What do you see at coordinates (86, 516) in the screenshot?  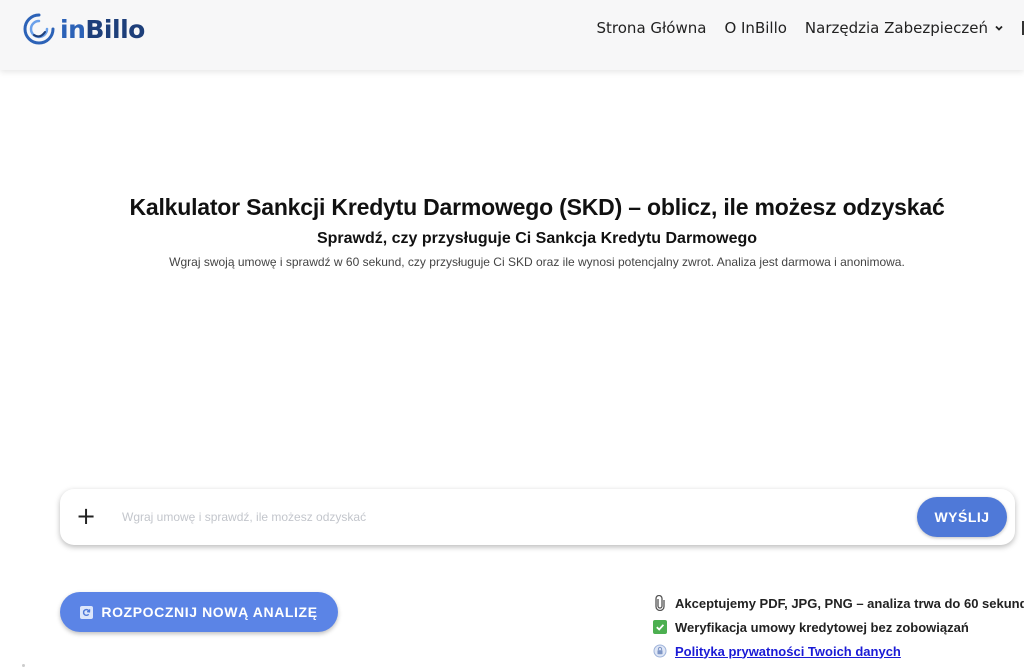 I see `plus-icon: +` at bounding box center [86, 516].